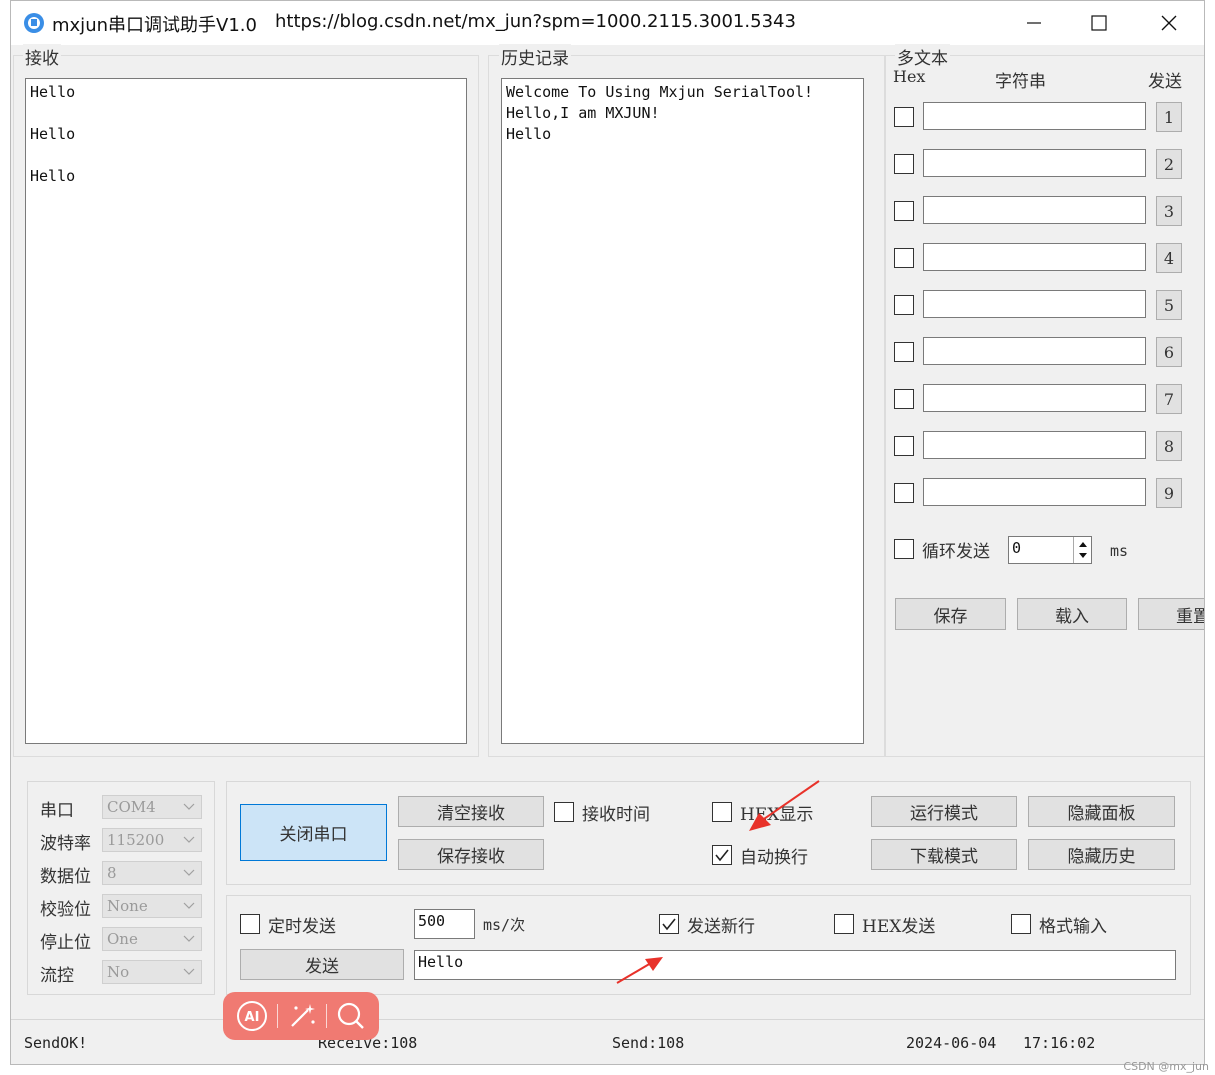 The image size is (1215, 1075). I want to click on close-icon, so click(1169, 23).